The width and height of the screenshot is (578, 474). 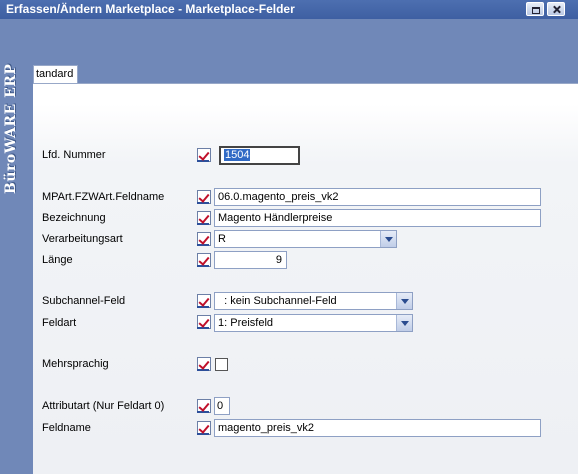 What do you see at coordinates (222, 239) in the screenshot?
I see `verarbeitungsart-value: R` at bounding box center [222, 239].